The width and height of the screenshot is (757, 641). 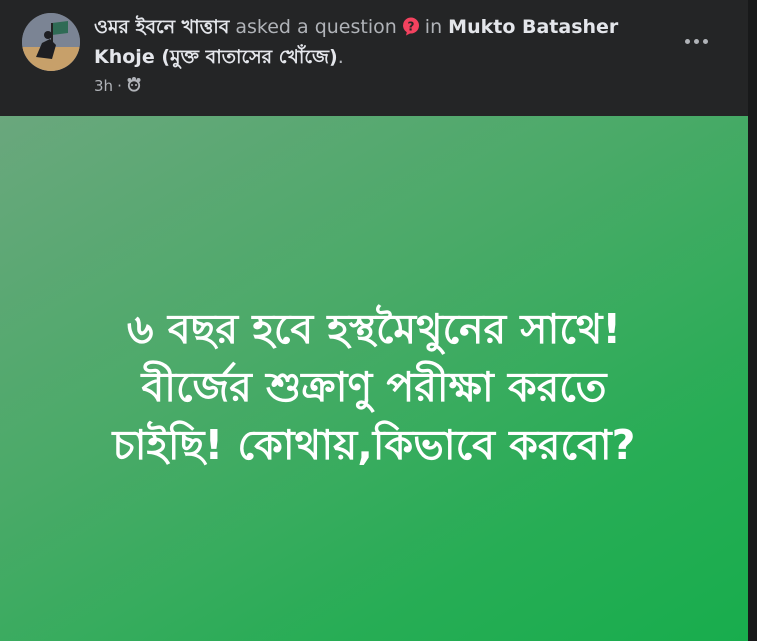 I want to click on post-preposition: in, so click(x=433, y=27).